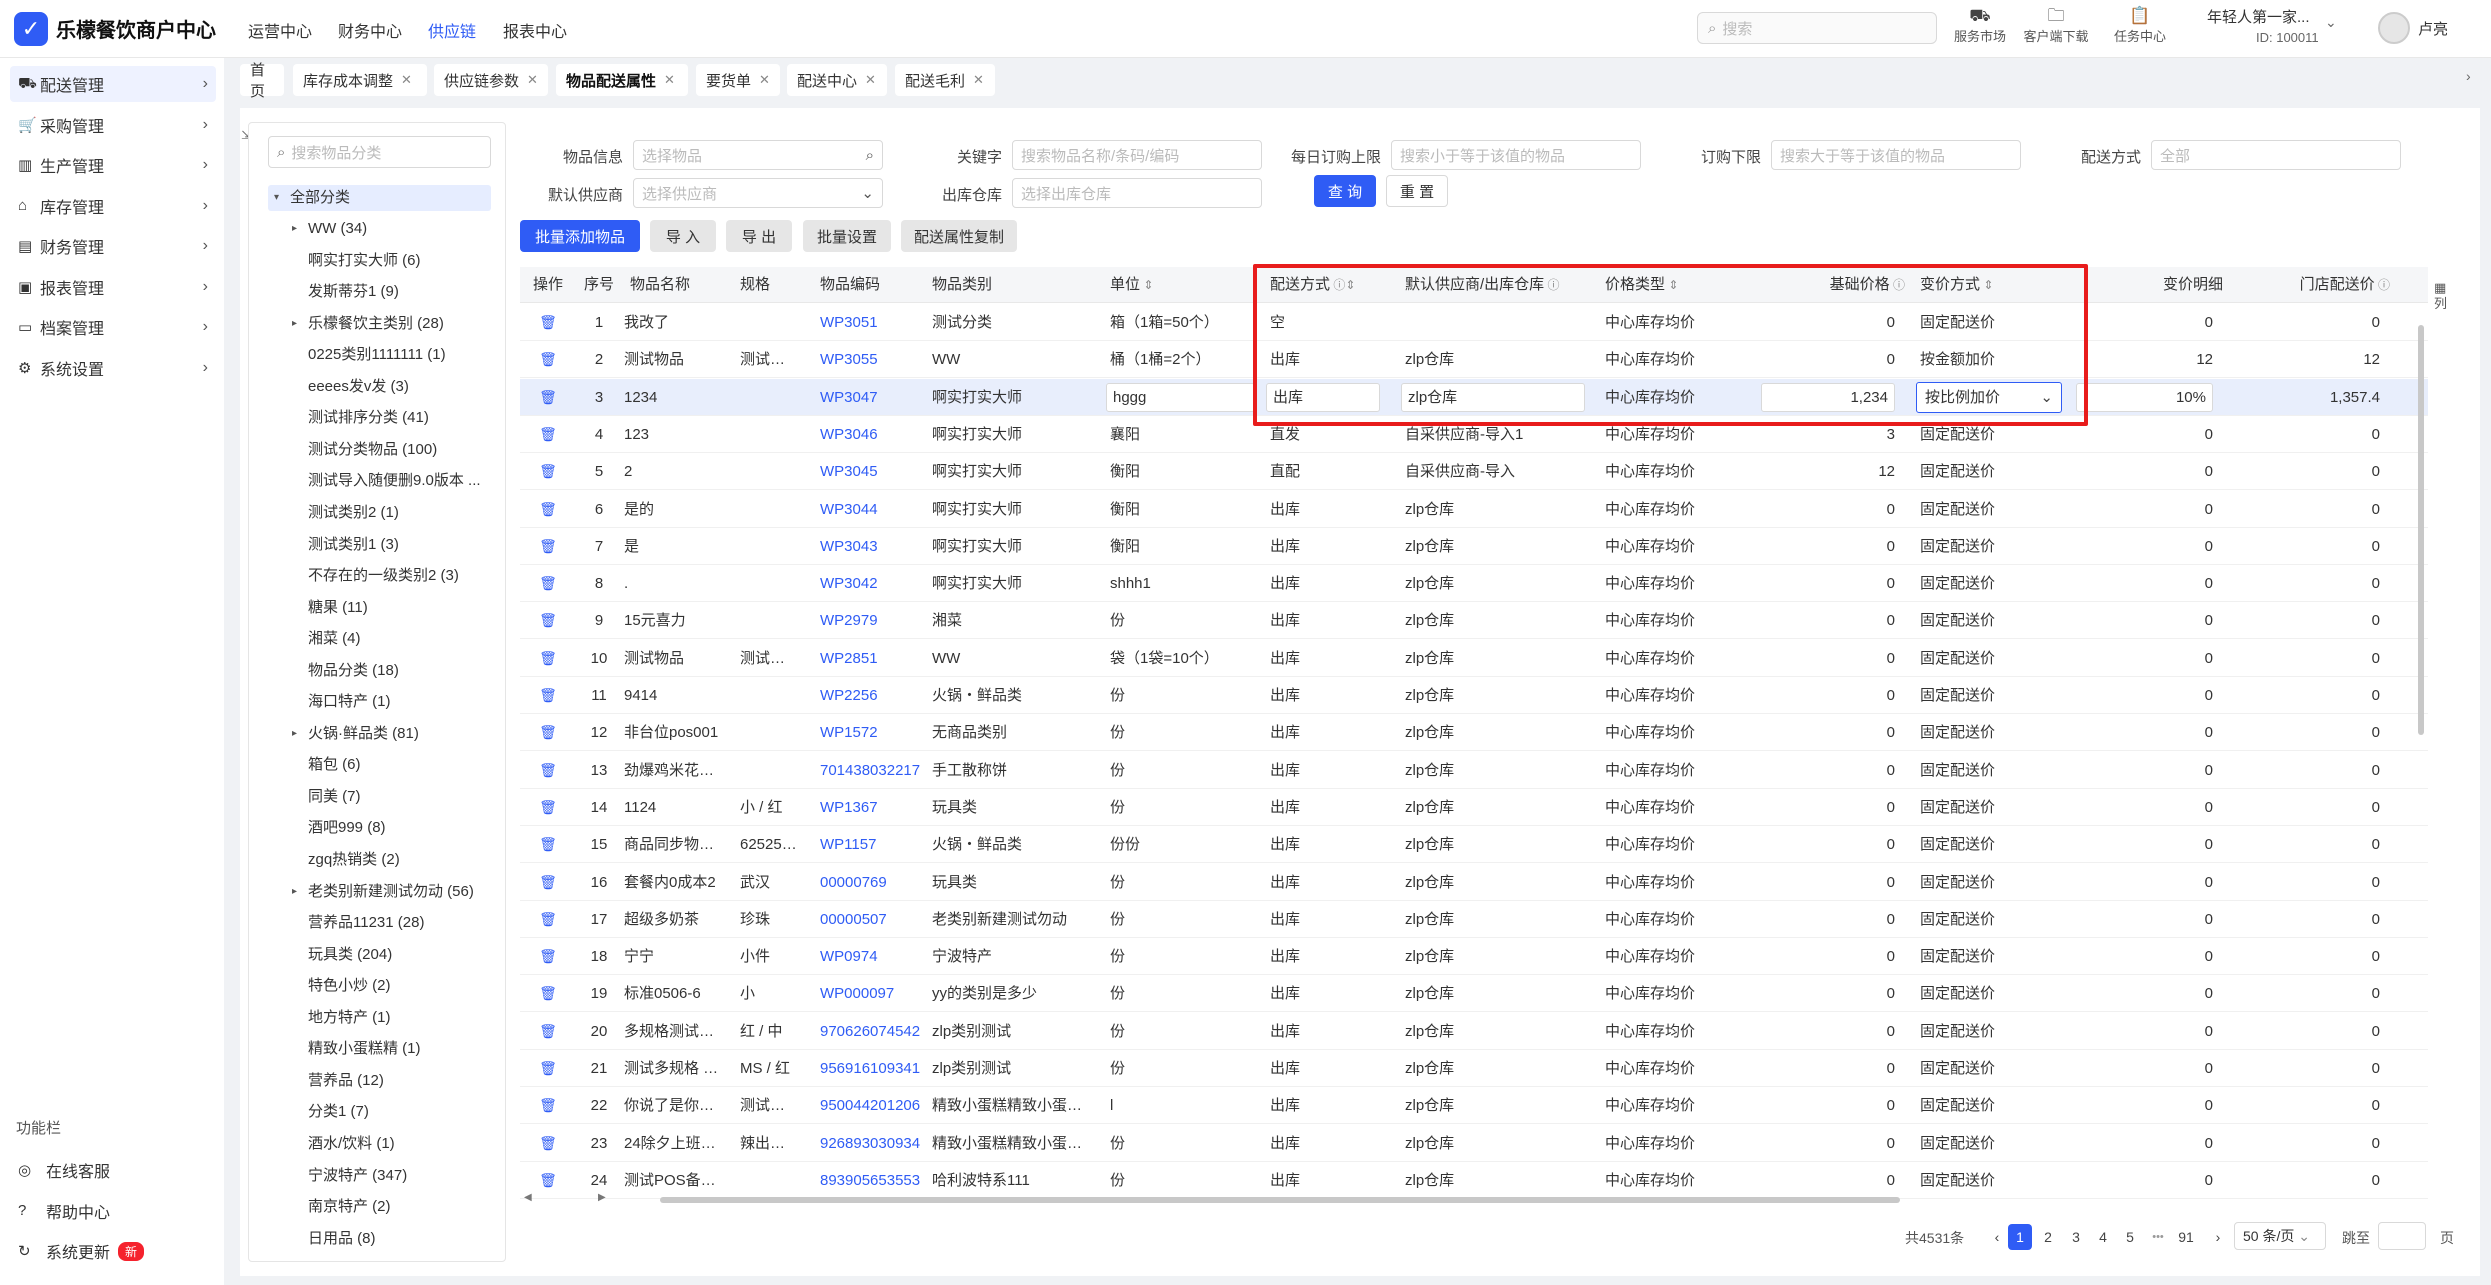 The image size is (2491, 1285). What do you see at coordinates (379, 152) in the screenshot?
I see `category-search-input: ⌕ 搜索物品分类` at bounding box center [379, 152].